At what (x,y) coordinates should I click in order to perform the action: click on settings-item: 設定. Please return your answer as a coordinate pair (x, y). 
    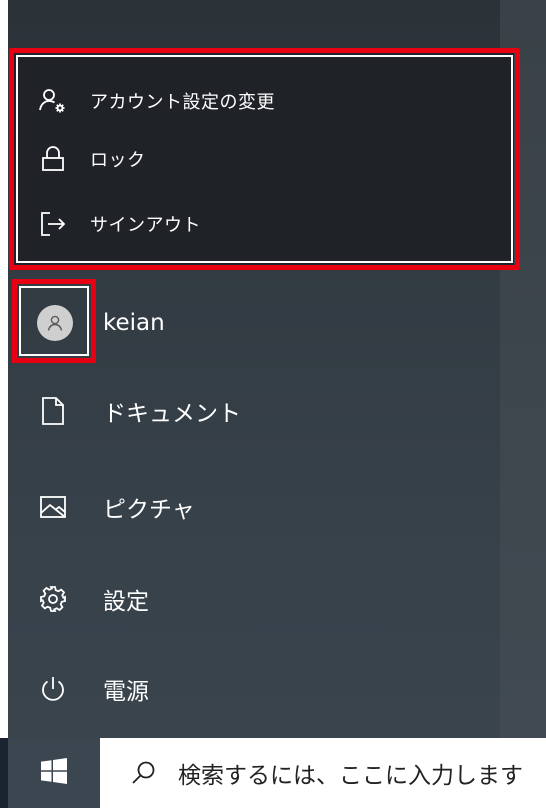
    Looking at the image, I should click on (254, 599).